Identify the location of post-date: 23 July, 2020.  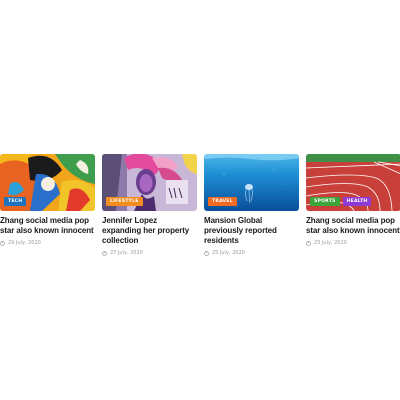
(330, 243).